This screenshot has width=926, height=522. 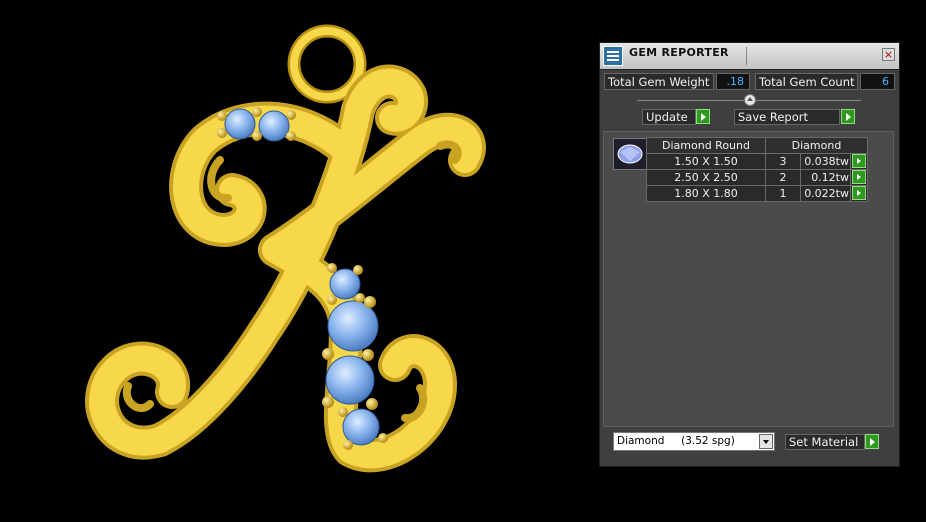 I want to click on save-report-button: Save Report, so click(x=787, y=117).